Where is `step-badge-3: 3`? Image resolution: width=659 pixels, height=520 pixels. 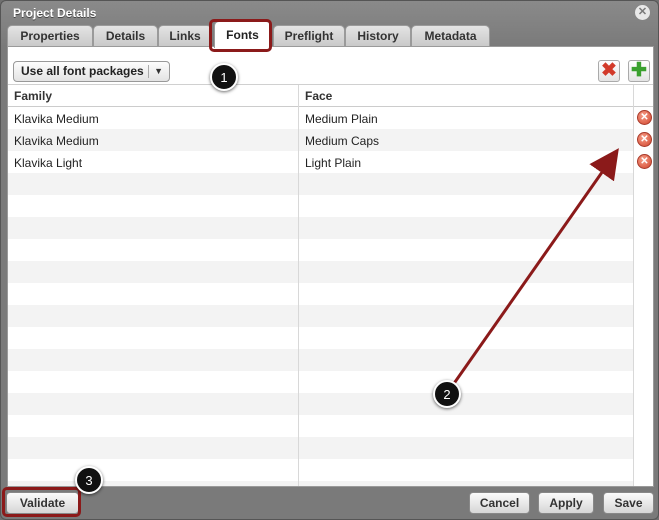 step-badge-3: 3 is located at coordinates (89, 480).